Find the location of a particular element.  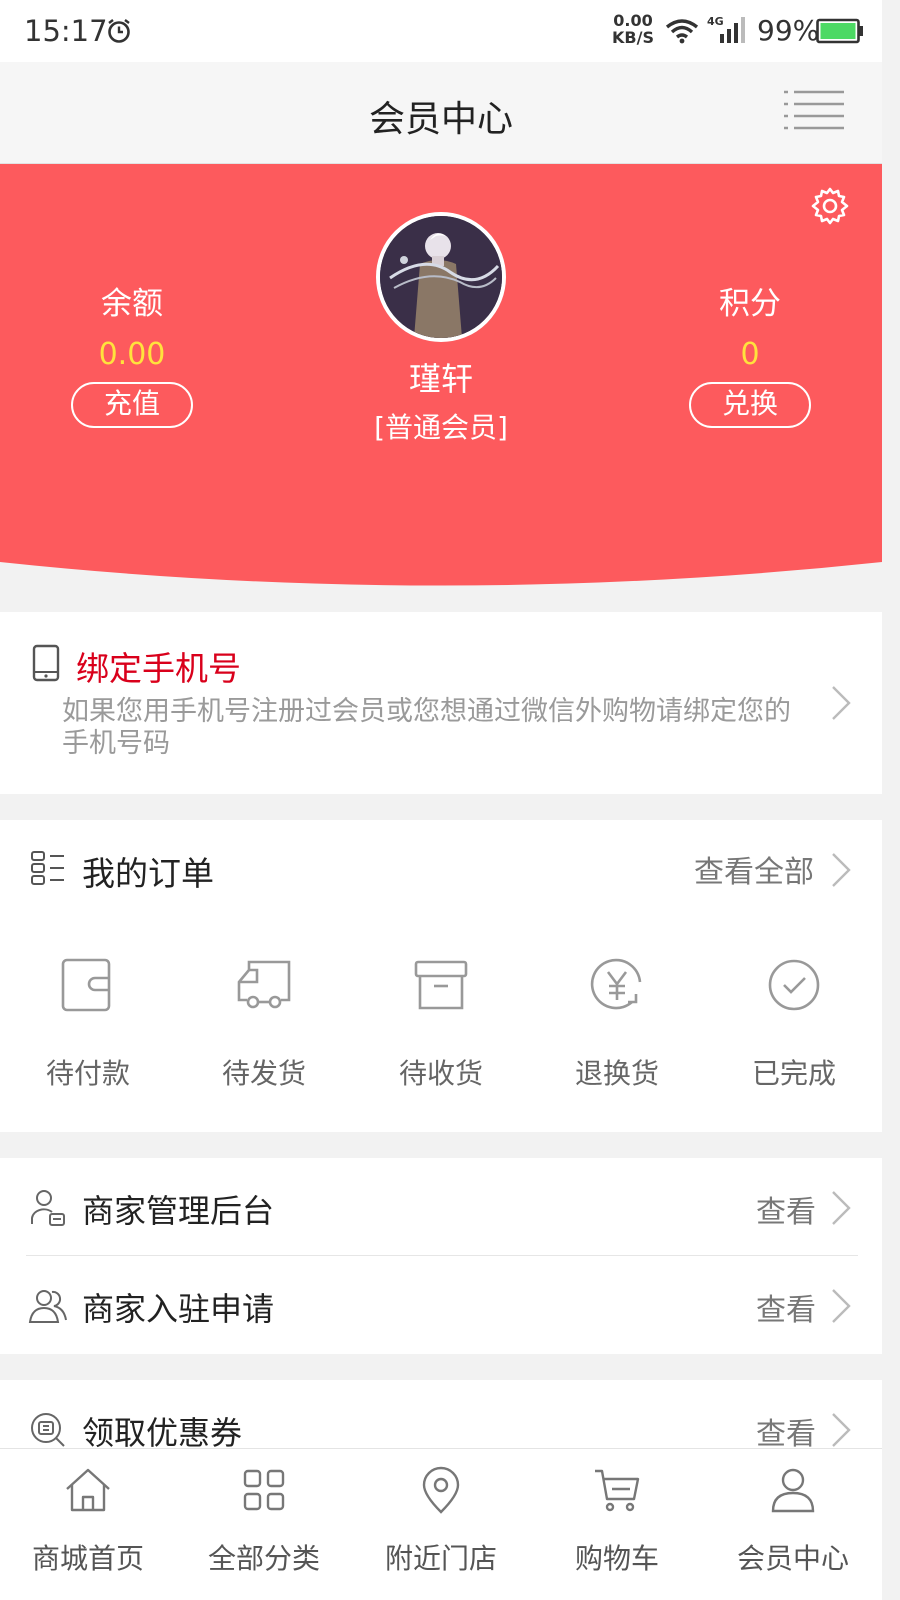

order-completed: 已完成 is located at coordinates (794, 1024).